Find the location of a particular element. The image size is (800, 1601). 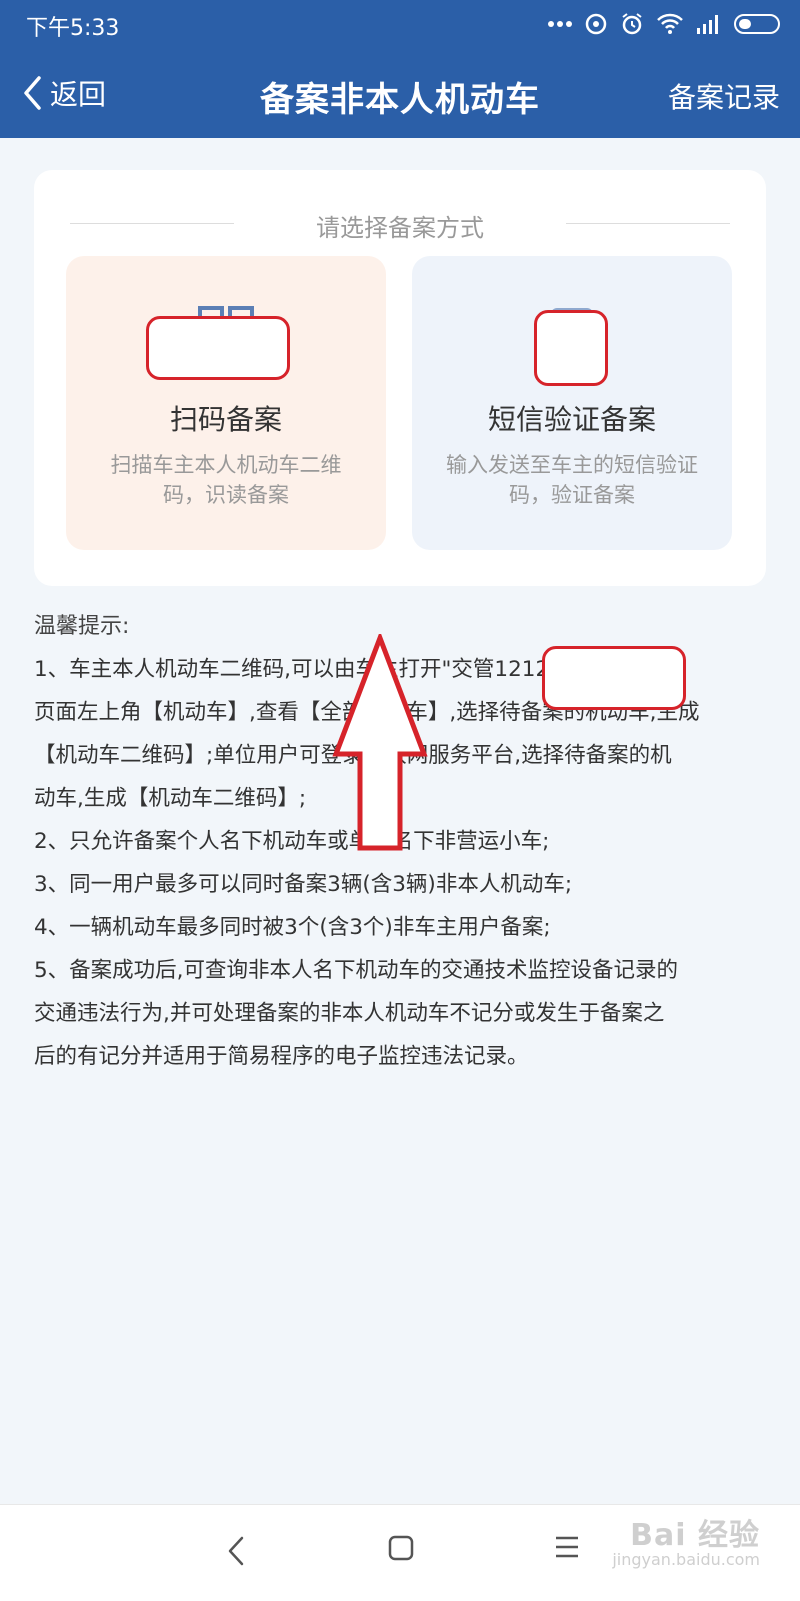

watermark-main: Bai 经验 is located at coordinates (695, 1535).